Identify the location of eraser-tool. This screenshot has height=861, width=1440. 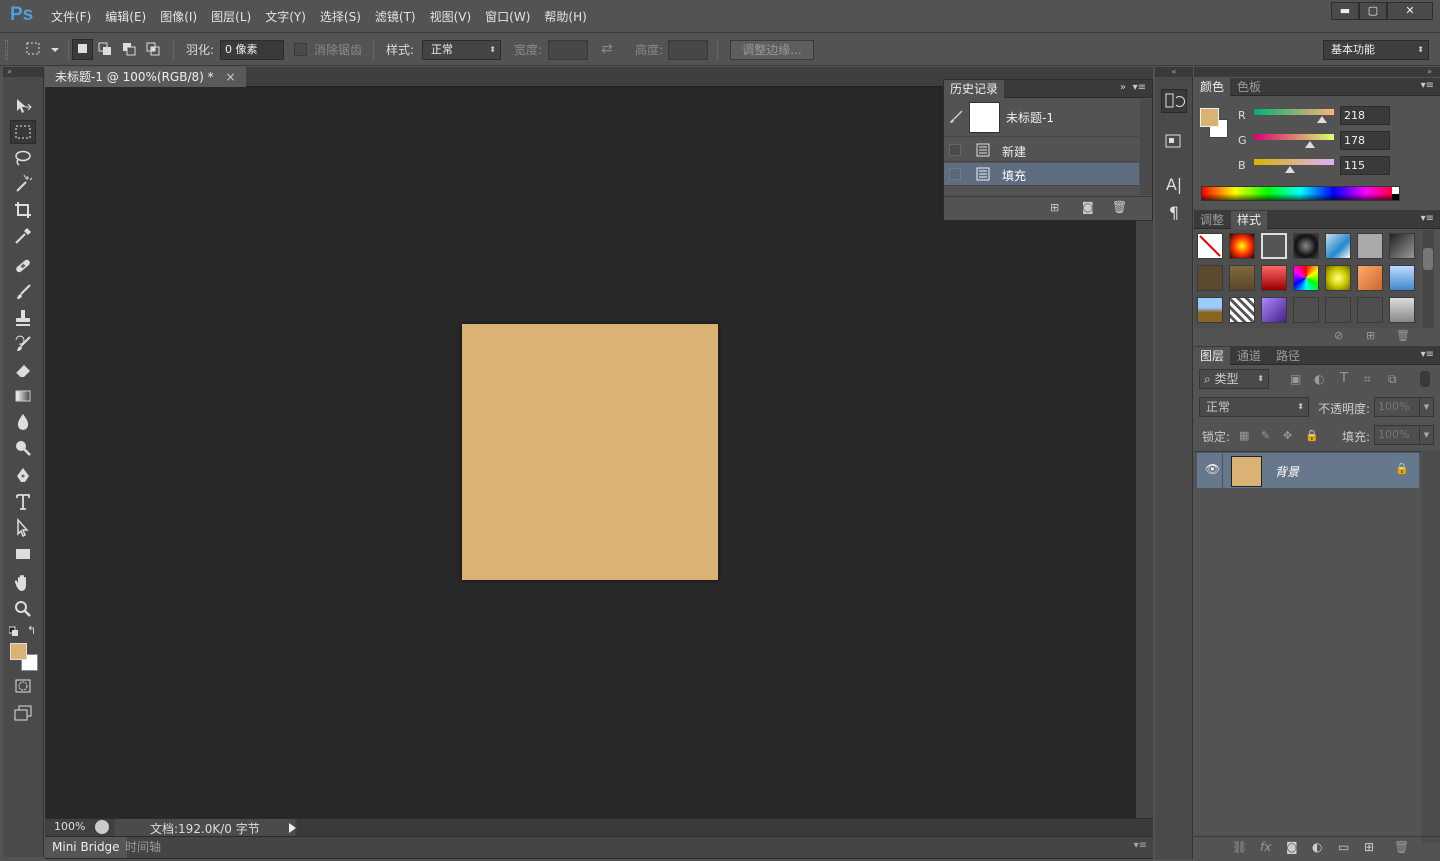
(23, 370).